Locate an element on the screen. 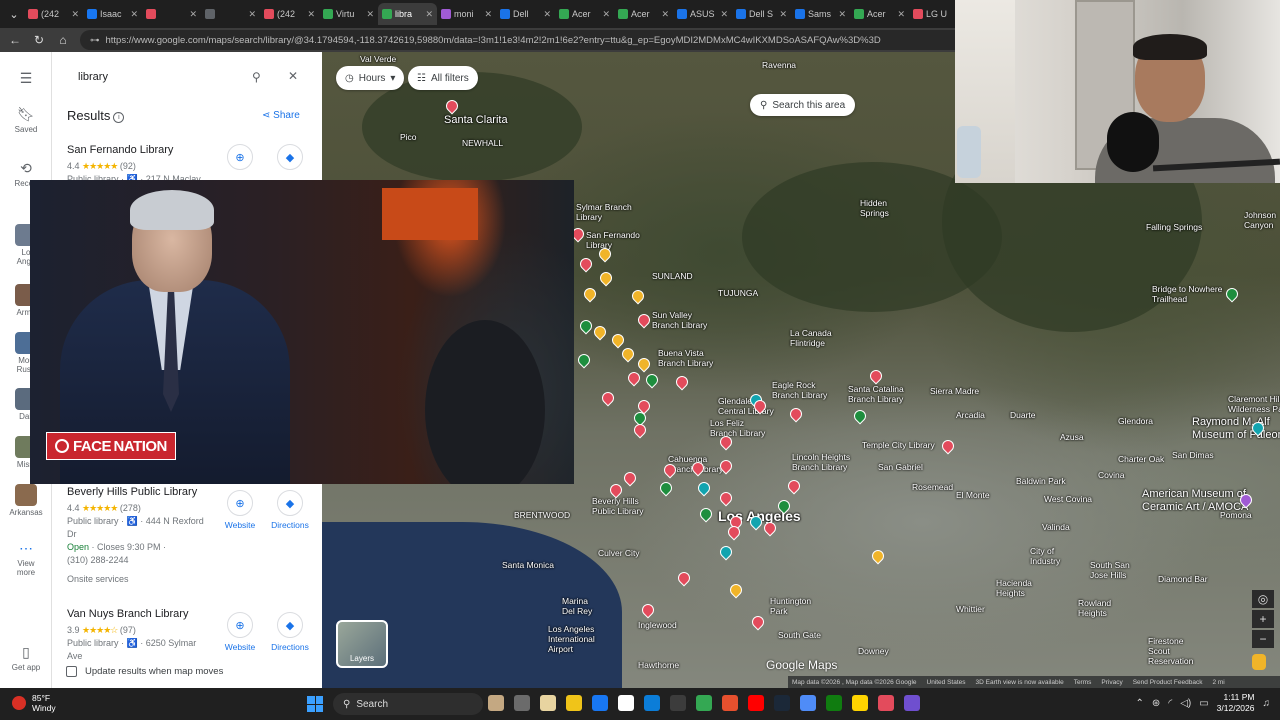 This screenshot has width=1280, height=720. map-place-label: Hidden Springs is located at coordinates (874, 208).